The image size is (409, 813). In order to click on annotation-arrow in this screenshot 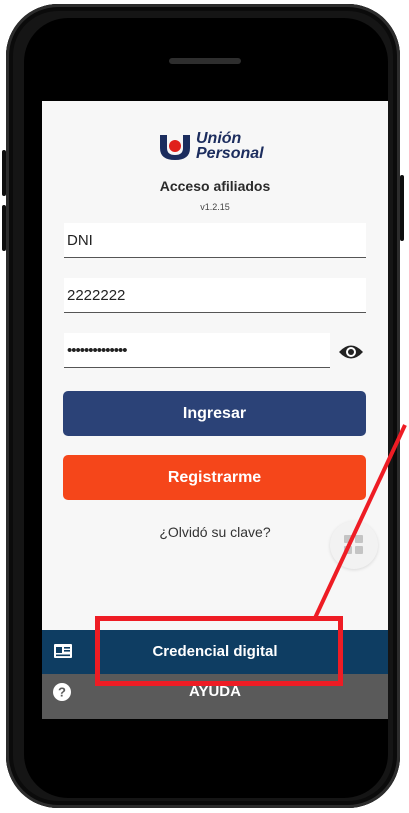, I will do `click(360, 521)`.